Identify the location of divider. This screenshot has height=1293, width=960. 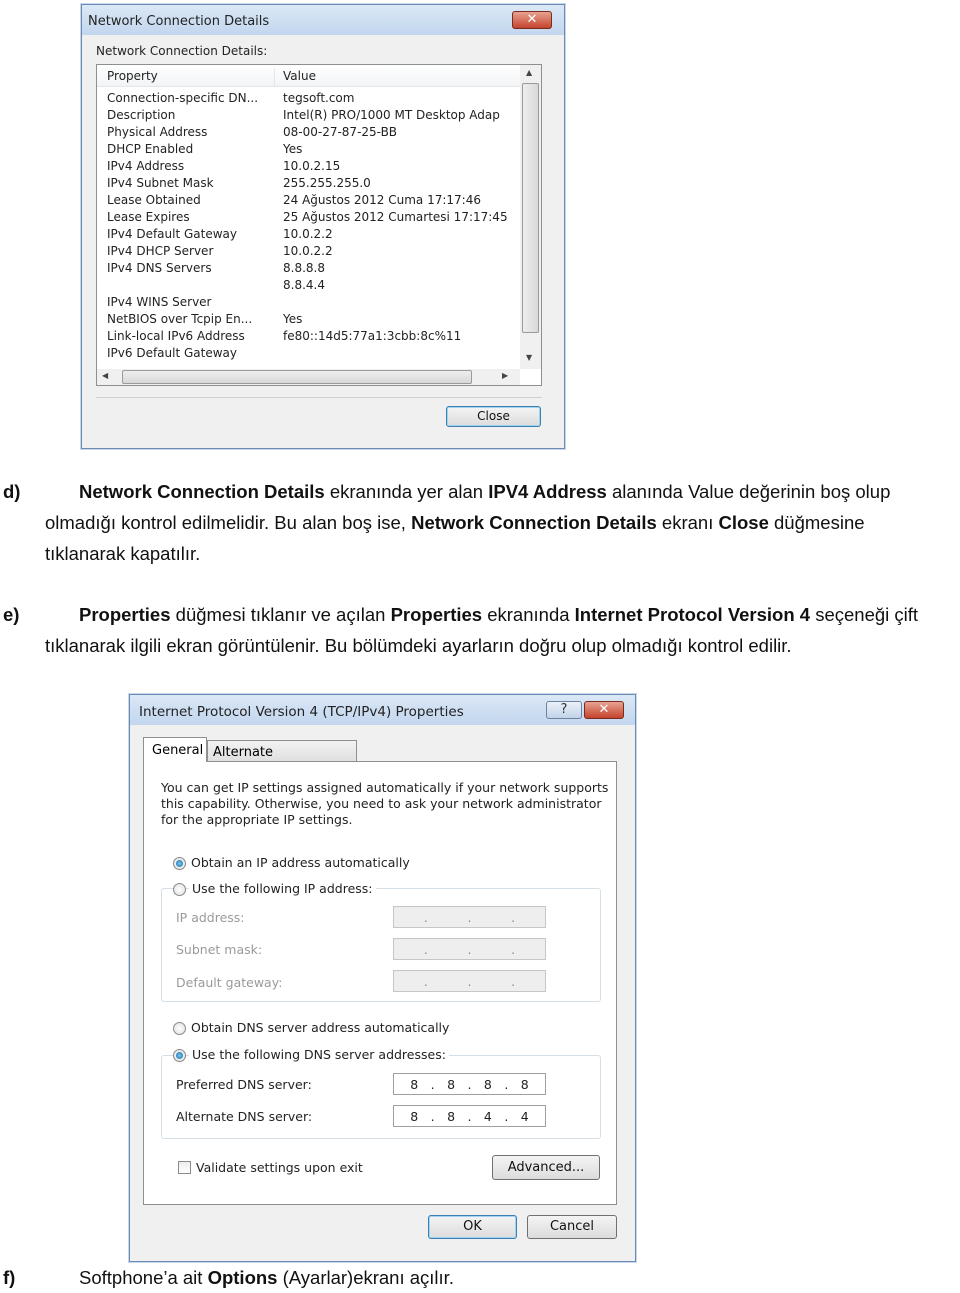
(319, 397).